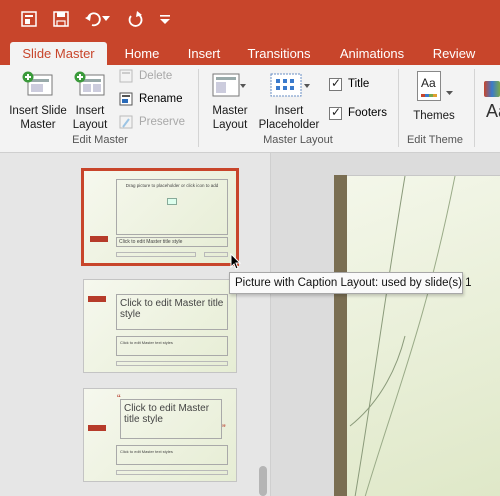 The image size is (500, 496). I want to click on insert-layout-label-1: Insert, so click(90, 111).